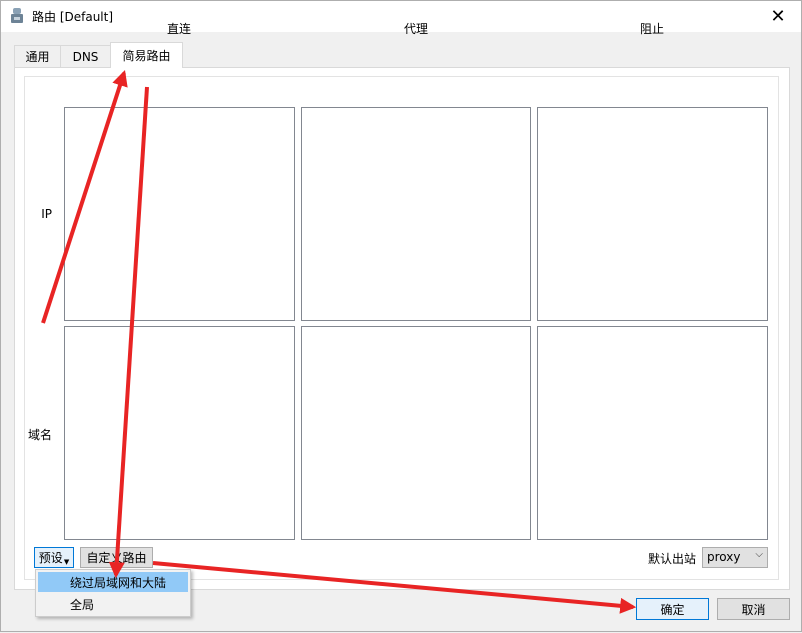 The width and height of the screenshot is (802, 633). What do you see at coordinates (82, 604) in the screenshot?
I see `menu-item-label: 全局` at bounding box center [82, 604].